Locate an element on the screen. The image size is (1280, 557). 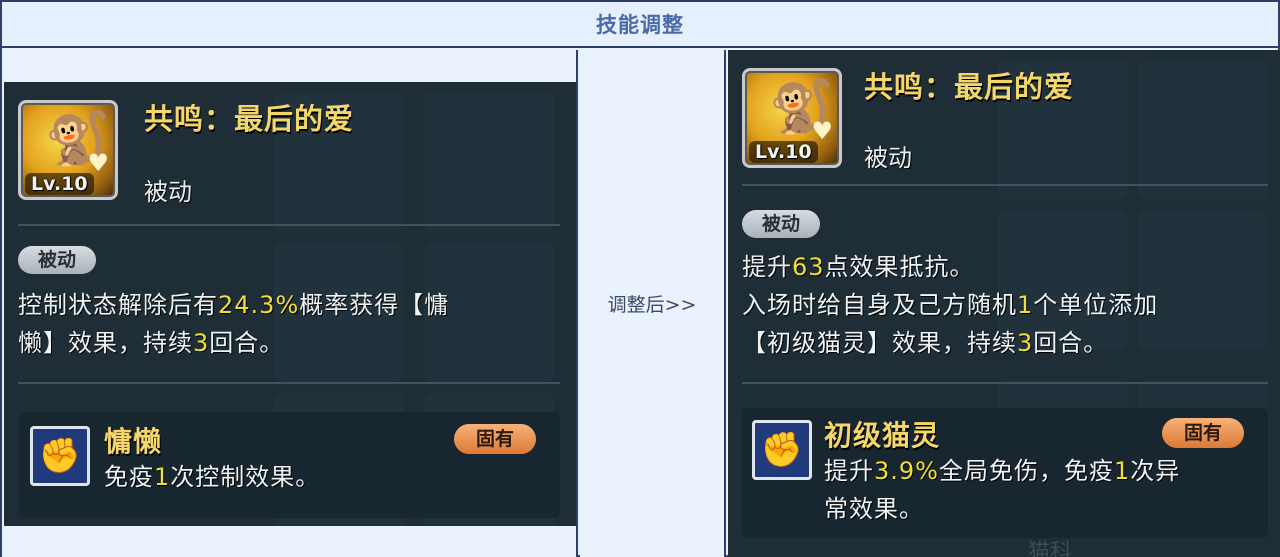
buff-box: ✊ 慵懒 固有 免疫1次控制效果。 is located at coordinates (289, 465).